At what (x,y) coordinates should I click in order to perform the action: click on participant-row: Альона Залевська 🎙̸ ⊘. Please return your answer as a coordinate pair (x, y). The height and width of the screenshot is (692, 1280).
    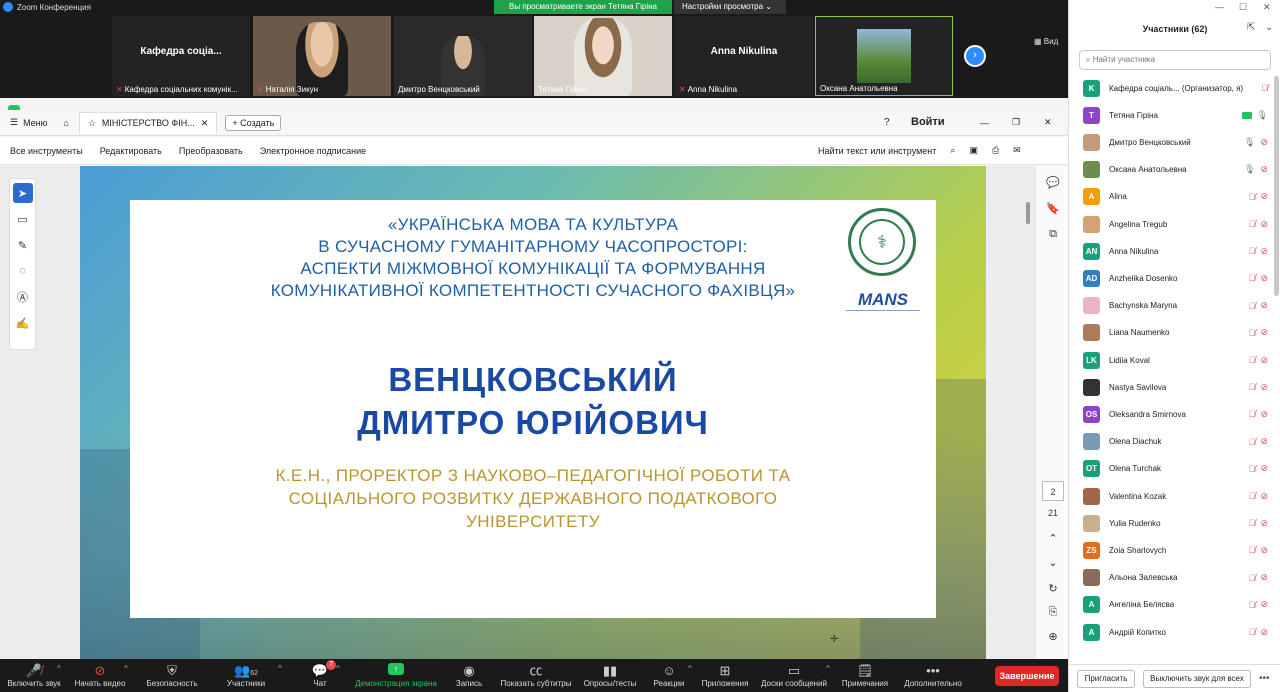
    Looking at the image, I should click on (1171, 578).